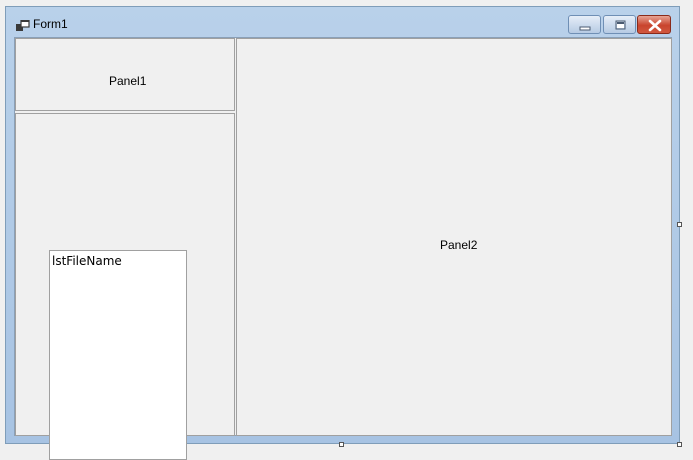  What do you see at coordinates (679, 224) in the screenshot?
I see `resize-handle-right` at bounding box center [679, 224].